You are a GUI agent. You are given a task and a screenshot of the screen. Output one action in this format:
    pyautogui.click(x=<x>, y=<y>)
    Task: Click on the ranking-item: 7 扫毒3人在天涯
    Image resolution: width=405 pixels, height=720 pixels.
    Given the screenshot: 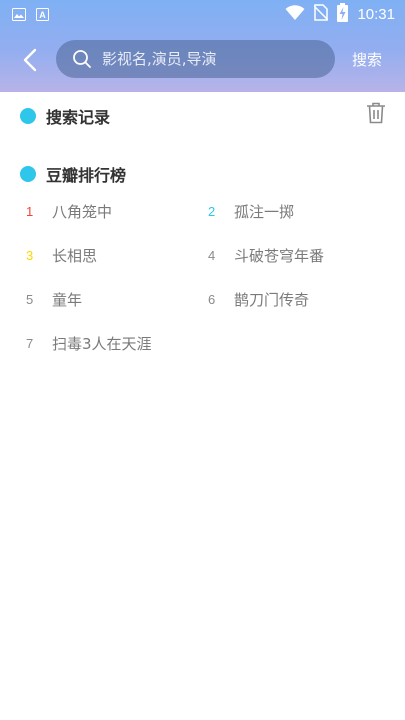 What is the action you would take?
    pyautogui.click(x=117, y=343)
    